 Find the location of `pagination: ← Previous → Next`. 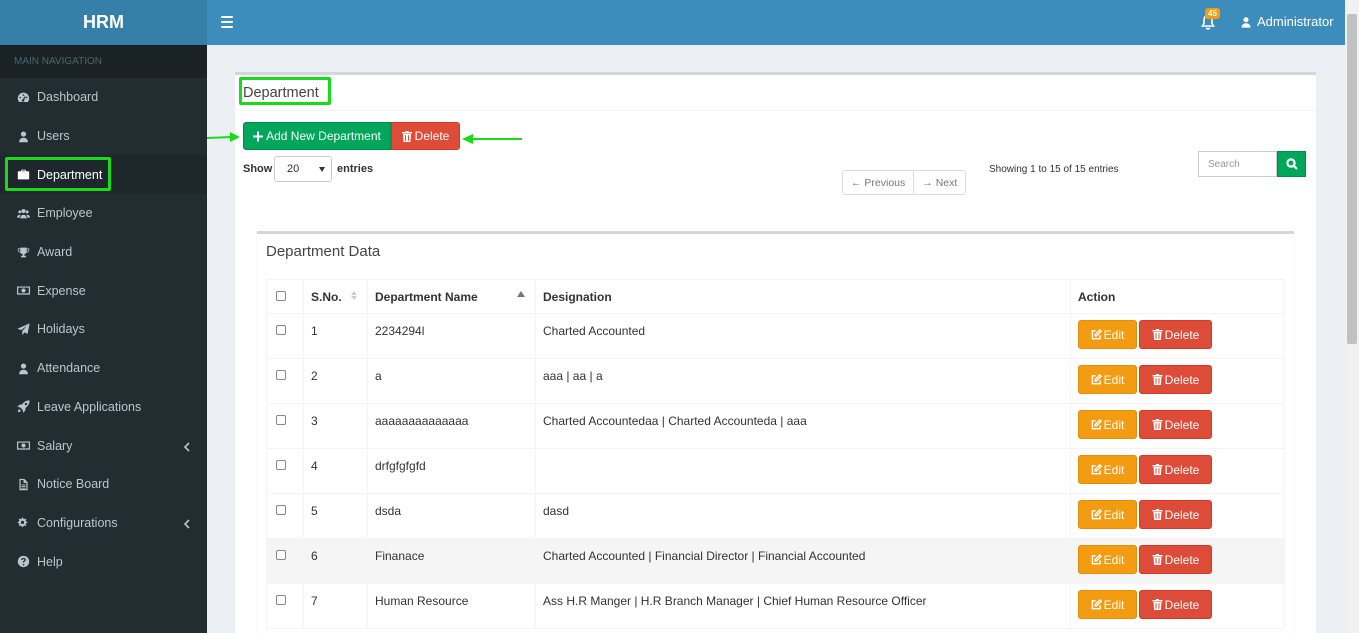

pagination: ← Previous → Next is located at coordinates (904, 182).